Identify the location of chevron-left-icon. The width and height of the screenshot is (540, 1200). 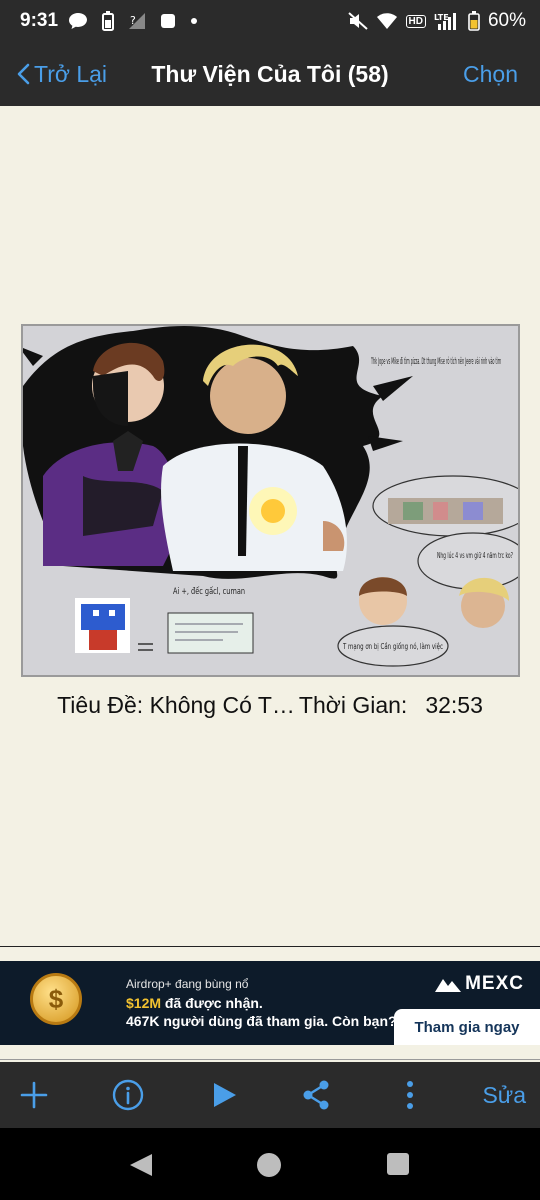
(23, 74).